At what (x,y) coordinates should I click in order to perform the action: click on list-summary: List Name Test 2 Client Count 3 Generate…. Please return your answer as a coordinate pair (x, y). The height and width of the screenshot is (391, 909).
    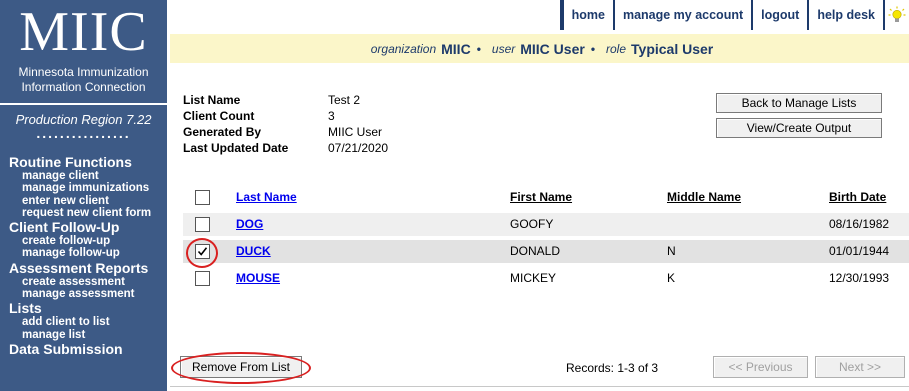
    Looking at the image, I should click on (285, 124).